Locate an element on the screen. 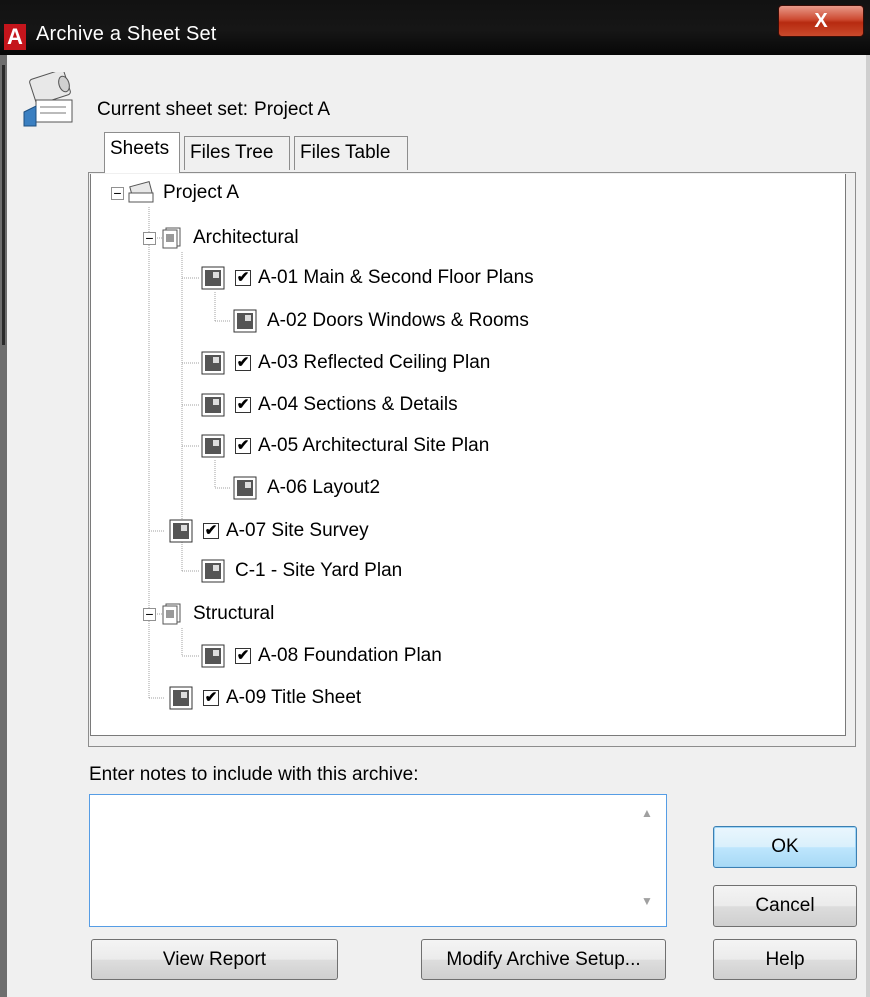 Image resolution: width=870 pixels, height=997 pixels. tree-node-sheet: ✔ A-07 Site Survey is located at coordinates (269, 531).